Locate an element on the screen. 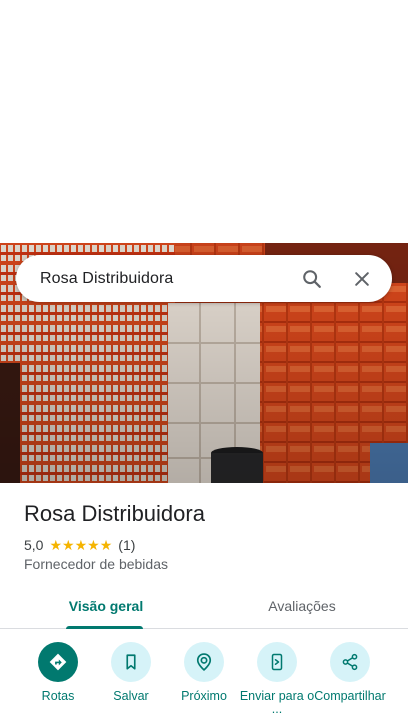 Image resolution: width=408 pixels, height=726 pixels. directions-label: Rotas is located at coordinates (58, 696).